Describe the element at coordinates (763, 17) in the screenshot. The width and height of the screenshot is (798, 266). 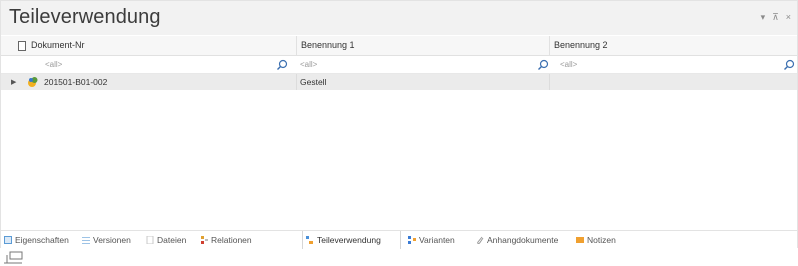
I see `dropdown-icon: ▾` at that location.